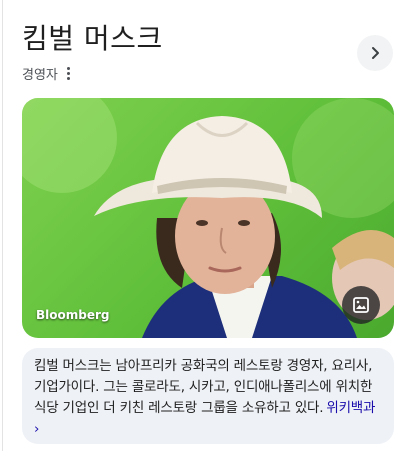 This screenshot has height=451, width=415. I want to click on image-credit: Bloomberg, so click(73, 315).